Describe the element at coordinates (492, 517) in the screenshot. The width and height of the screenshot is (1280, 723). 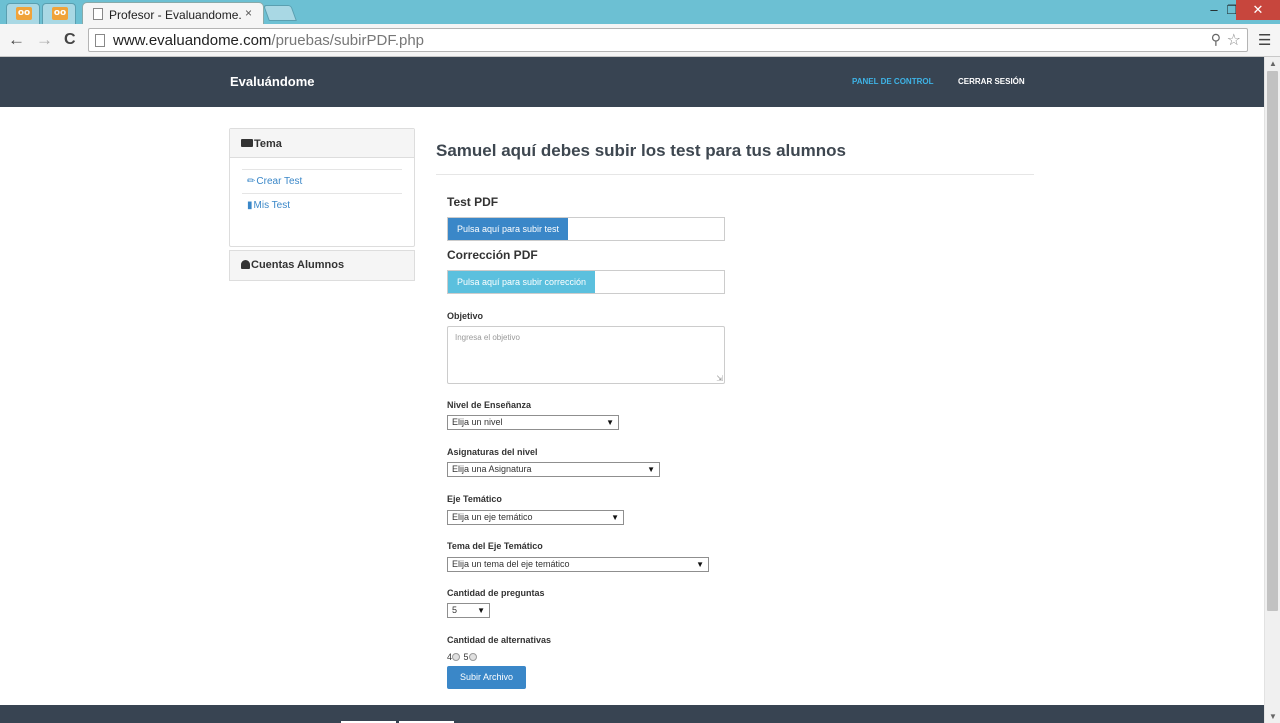
I see `eje-select-value: Elija un eje temático` at that location.